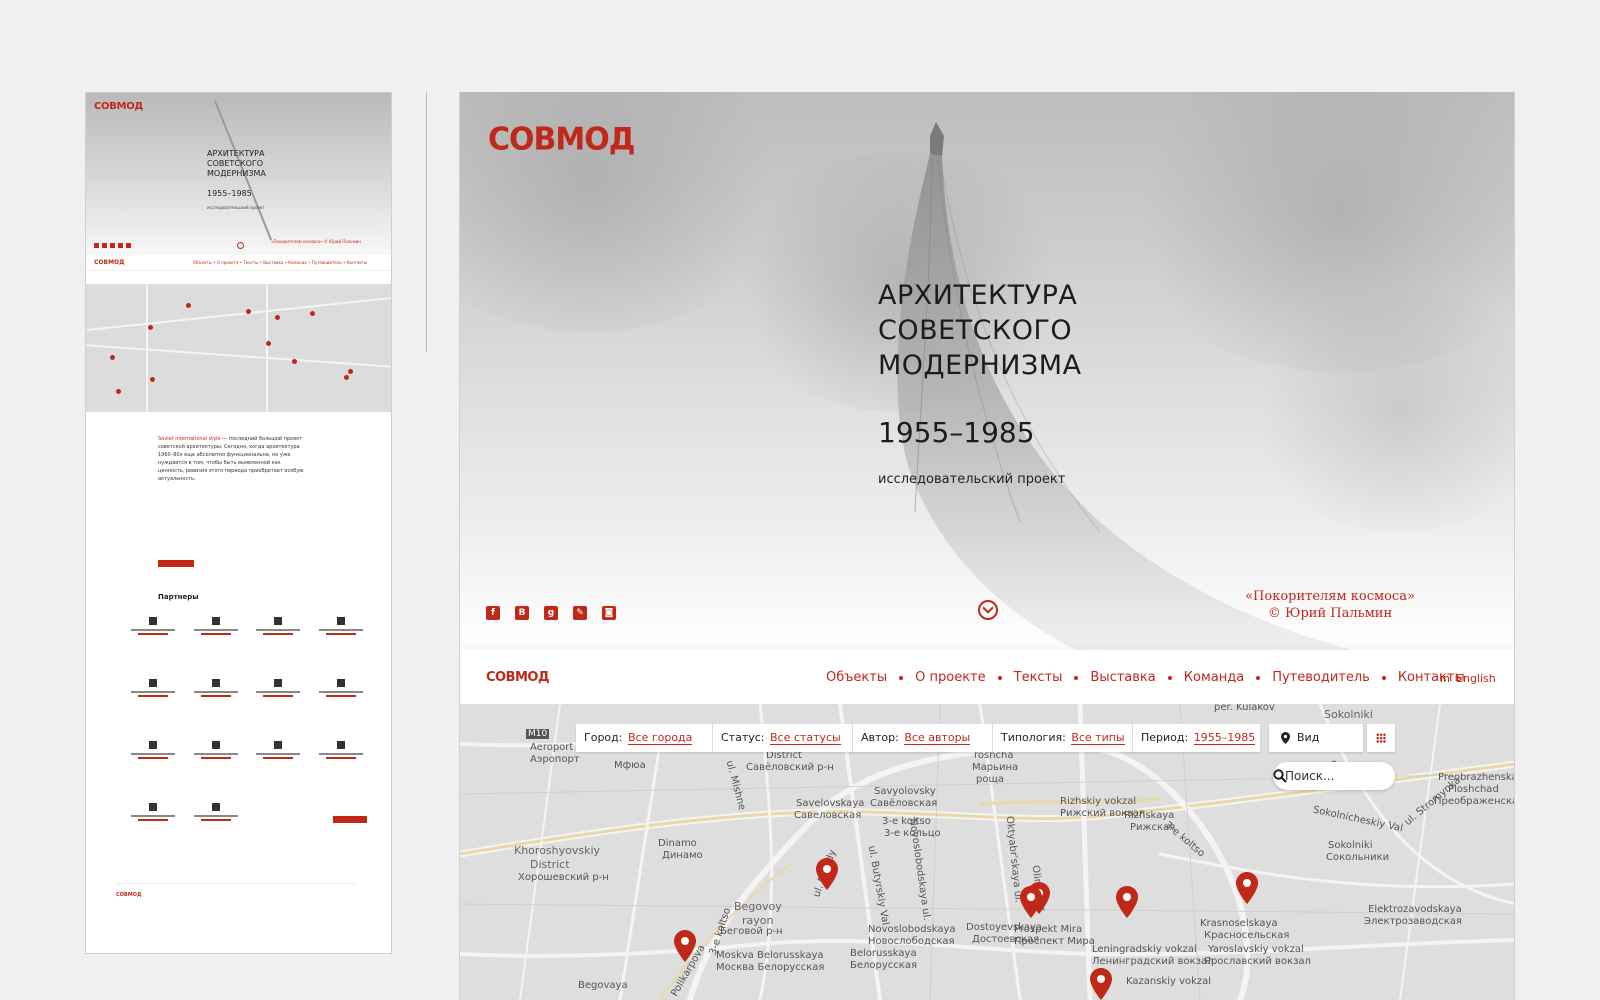 Image resolution: width=1600 pixels, height=1000 pixels. Describe the element at coordinates (580, 613) in the screenshot. I see `livejournal-icon: ✎` at that location.